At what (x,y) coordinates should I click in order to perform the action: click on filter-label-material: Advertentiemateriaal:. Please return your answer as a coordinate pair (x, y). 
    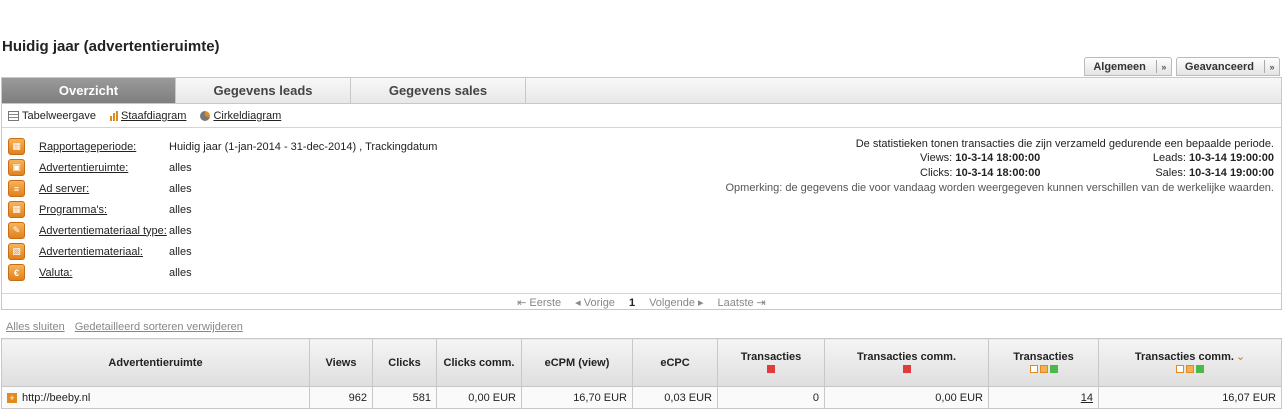
    Looking at the image, I should click on (104, 252).